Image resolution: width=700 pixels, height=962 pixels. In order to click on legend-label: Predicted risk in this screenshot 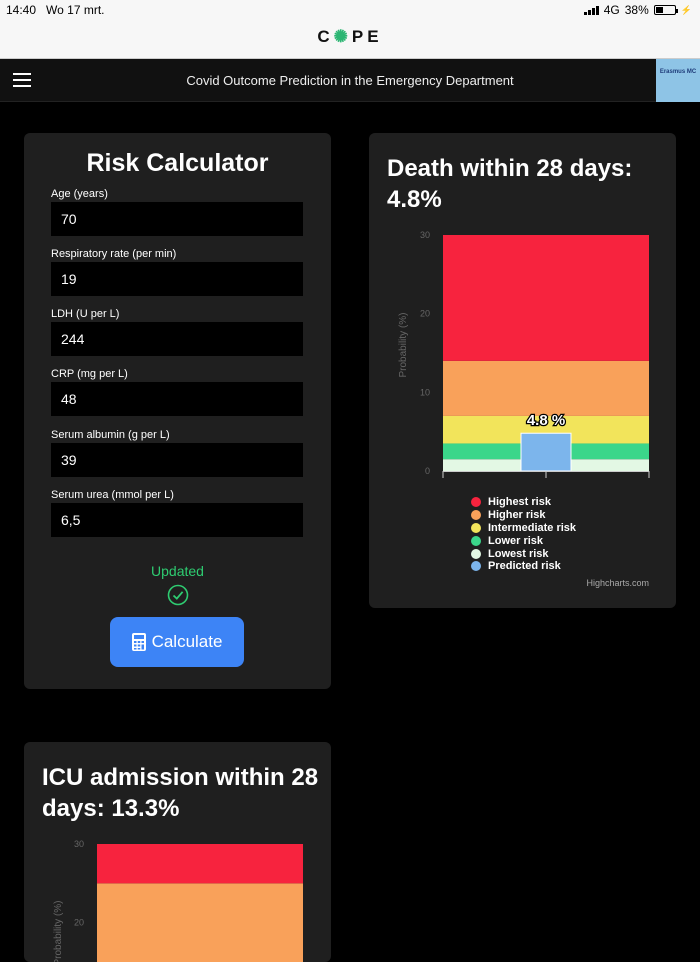, I will do `click(524, 566)`.